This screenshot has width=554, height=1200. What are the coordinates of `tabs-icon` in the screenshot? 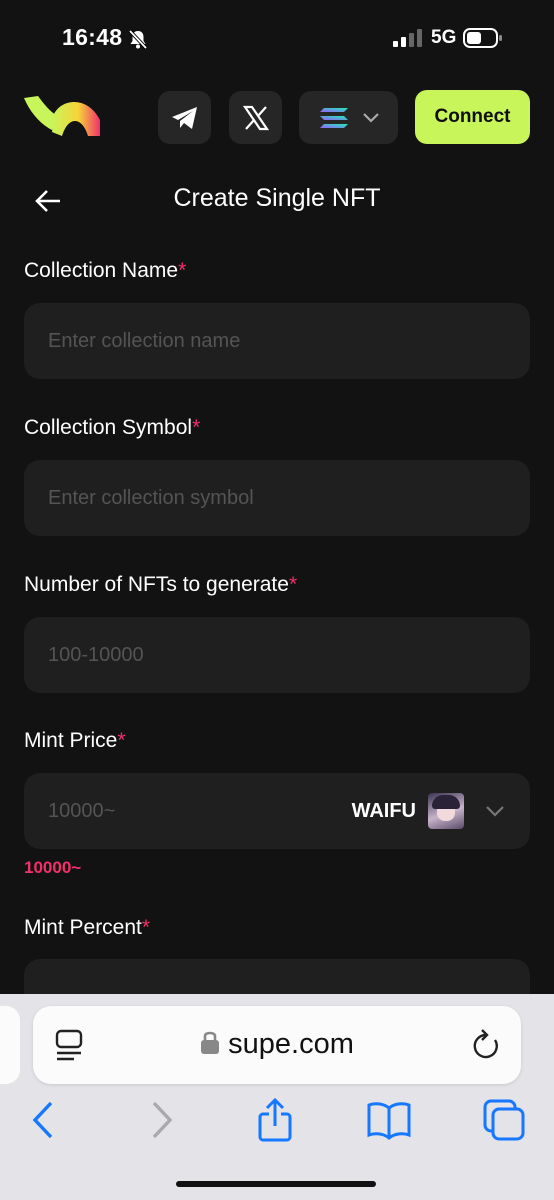 It's located at (506, 1120).